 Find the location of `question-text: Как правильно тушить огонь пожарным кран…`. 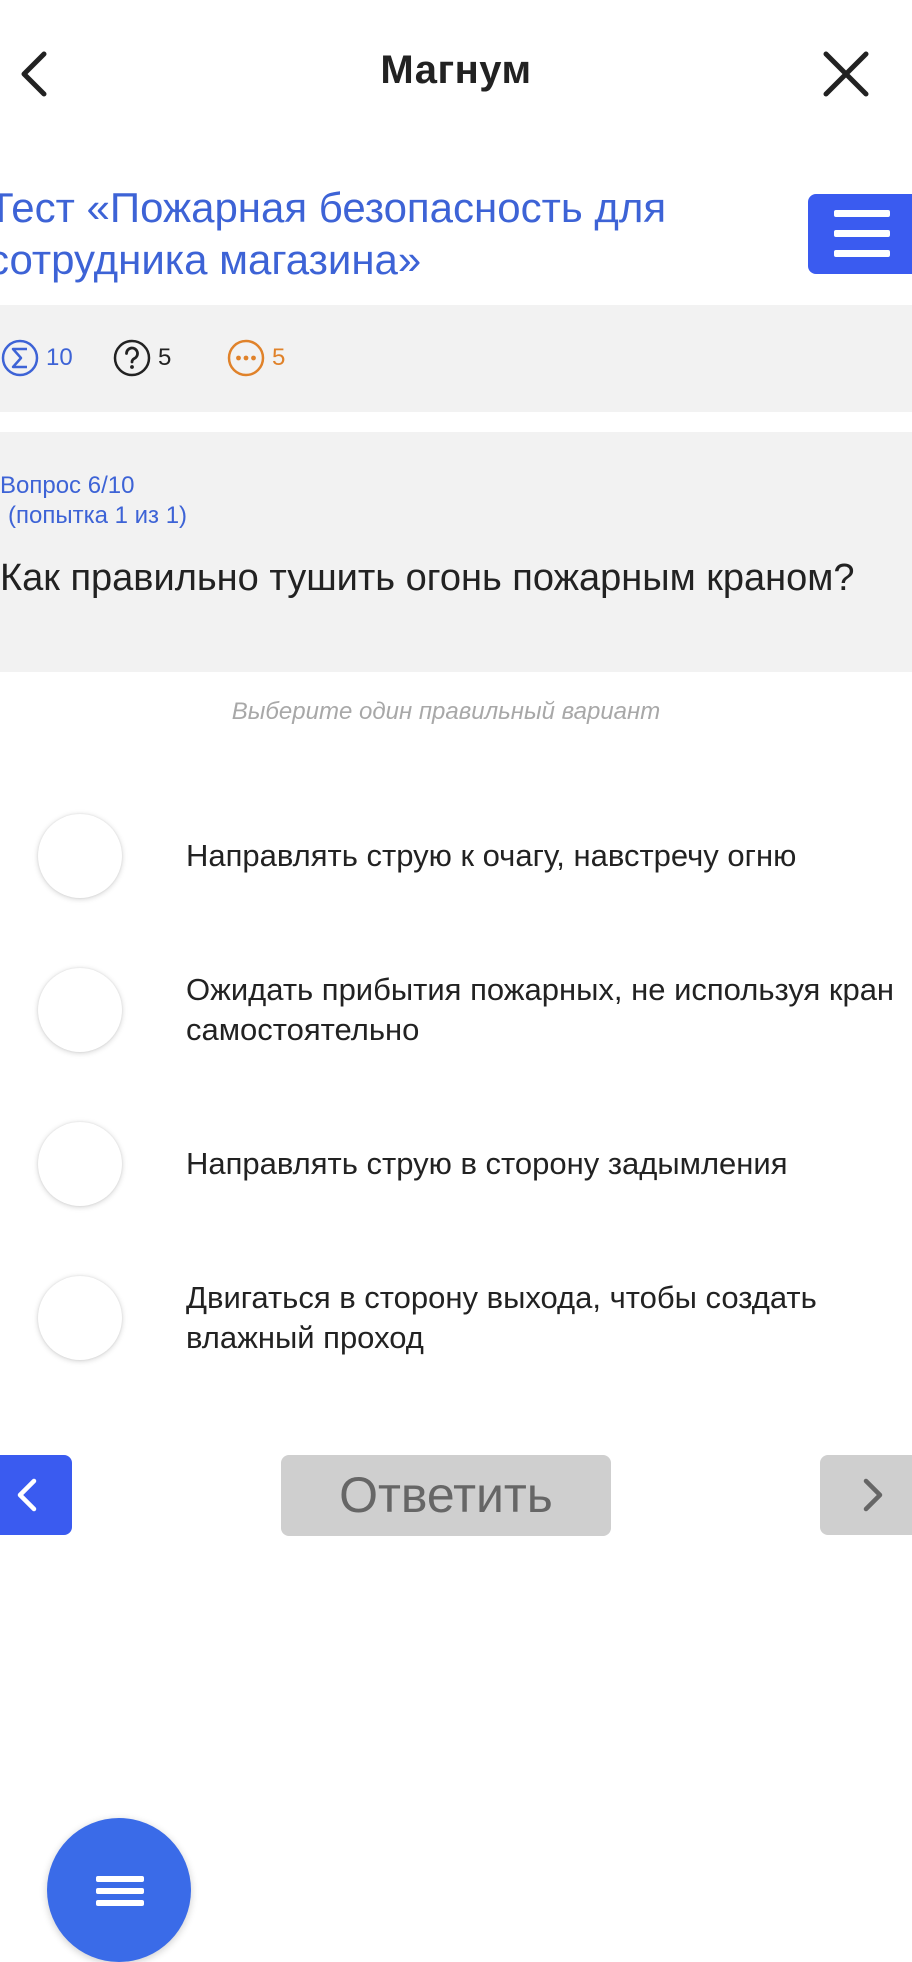

question-text: Как правильно тушить огонь пожарным кран… is located at coordinates (427, 578).